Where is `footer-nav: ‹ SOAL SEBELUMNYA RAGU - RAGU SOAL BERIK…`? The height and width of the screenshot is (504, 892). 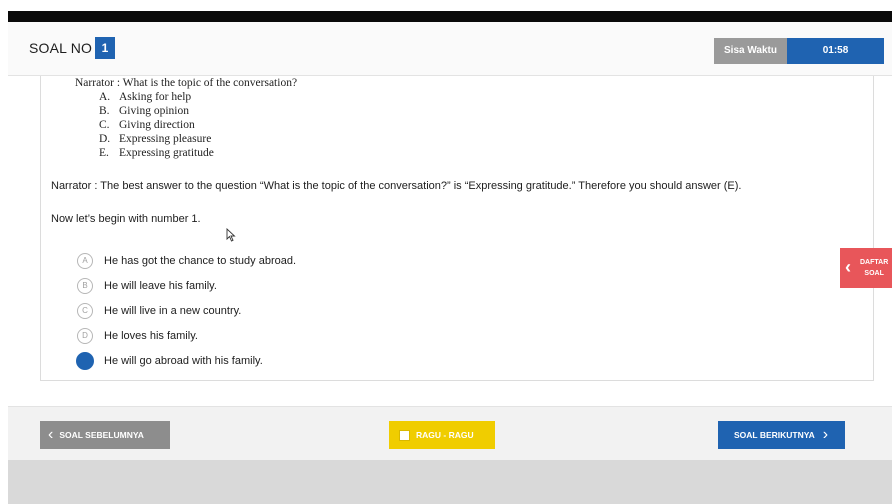 footer-nav: ‹ SOAL SEBELUMNYA RAGU - RAGU SOAL BERIK… is located at coordinates (450, 433).